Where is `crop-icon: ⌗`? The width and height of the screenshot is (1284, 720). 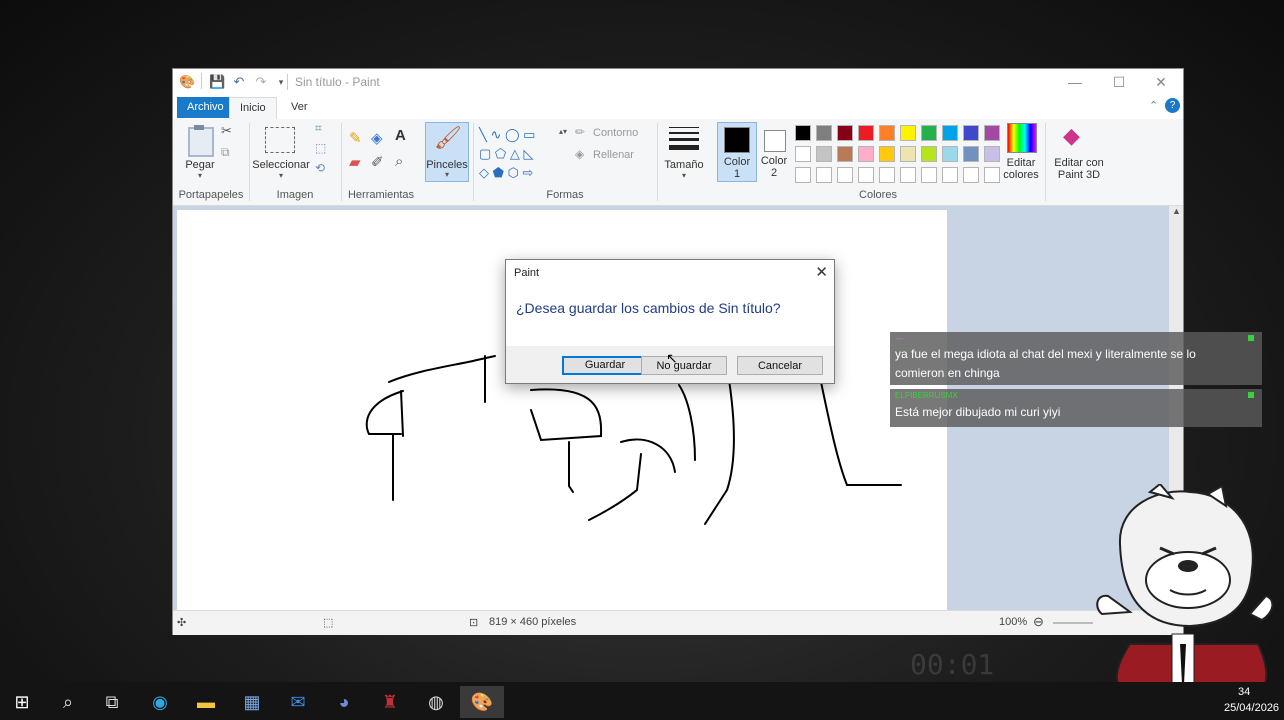 crop-icon: ⌗ is located at coordinates (318, 128).